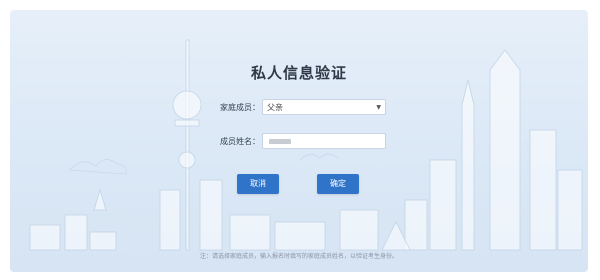  I want to click on family-member-row: 家庭成员： 父亲 ▼, so click(290, 107).